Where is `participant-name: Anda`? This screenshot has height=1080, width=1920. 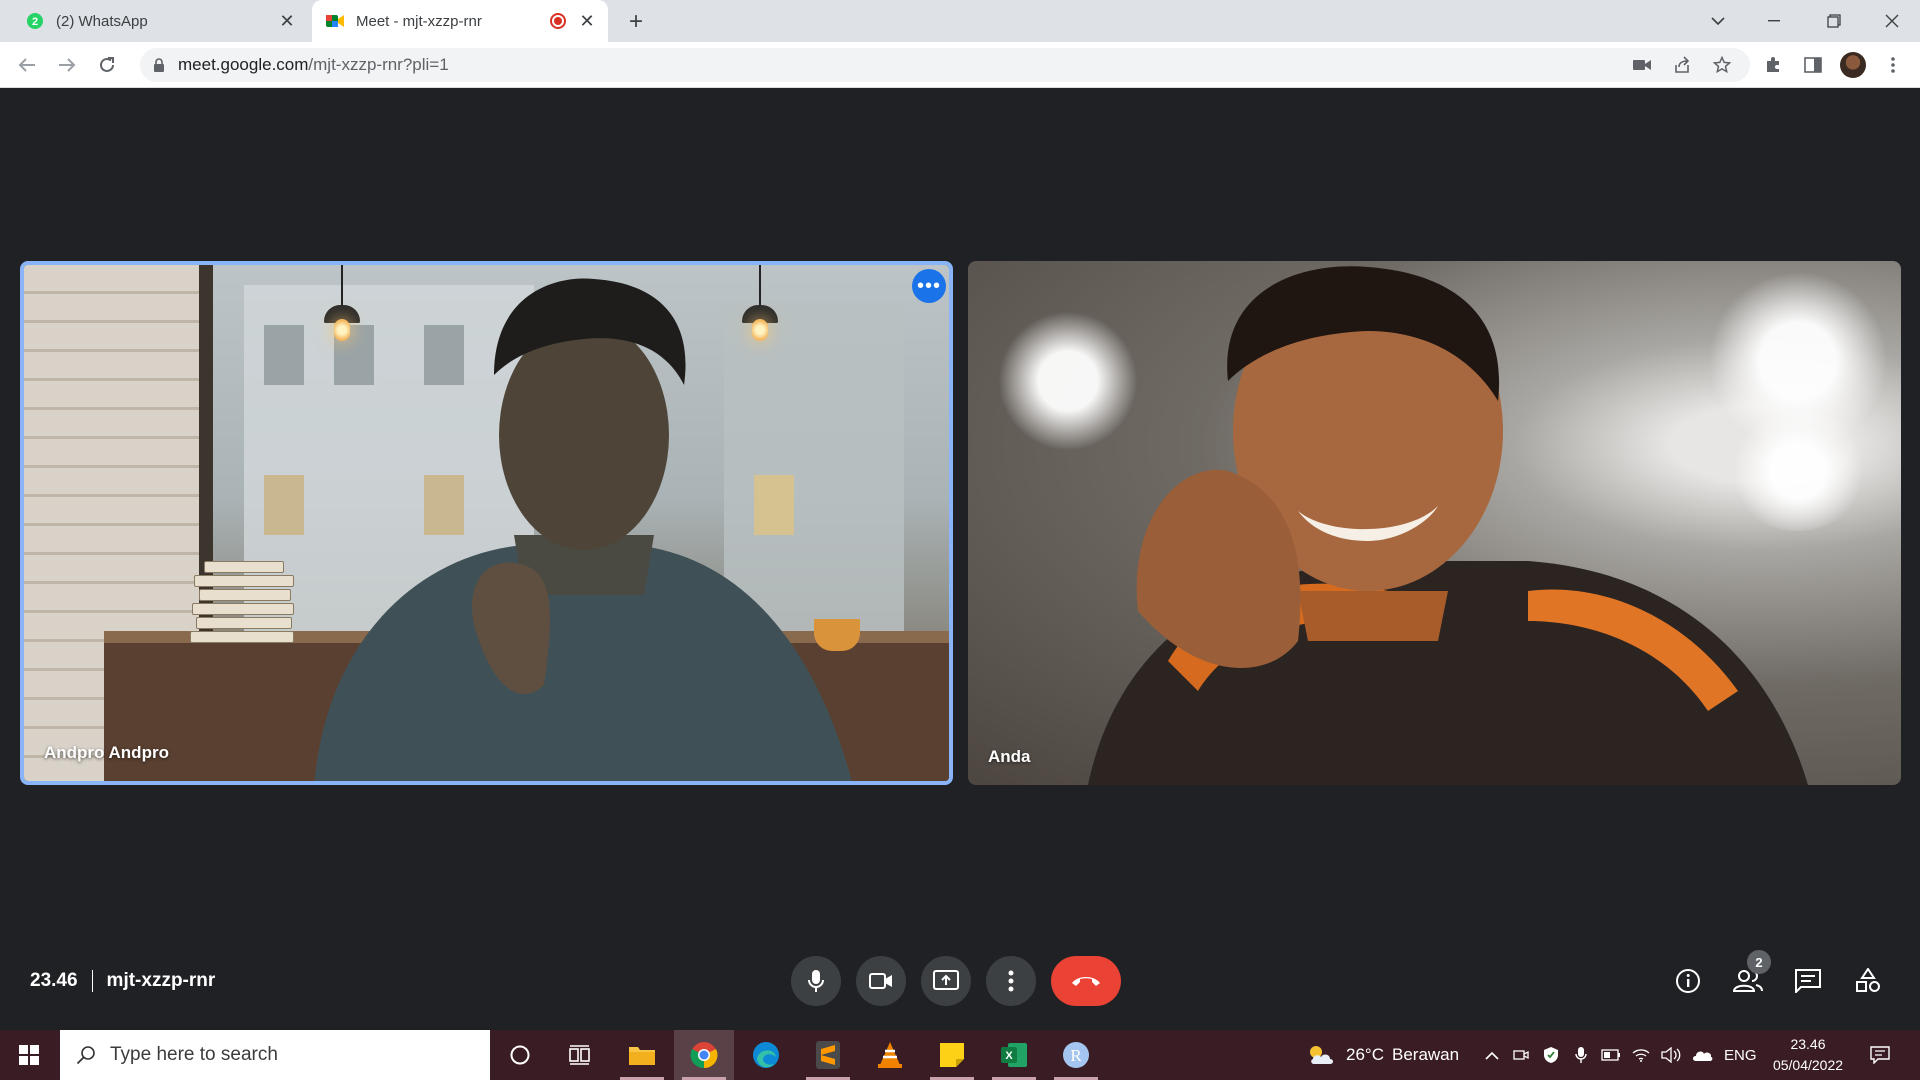
participant-name: Anda is located at coordinates (1009, 756).